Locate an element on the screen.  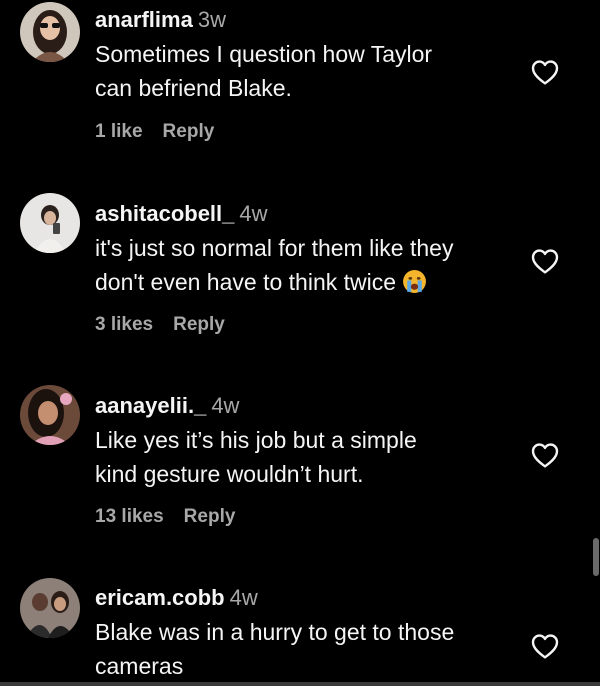
comment-actions: 1 like Reply is located at coordinates (154, 132).